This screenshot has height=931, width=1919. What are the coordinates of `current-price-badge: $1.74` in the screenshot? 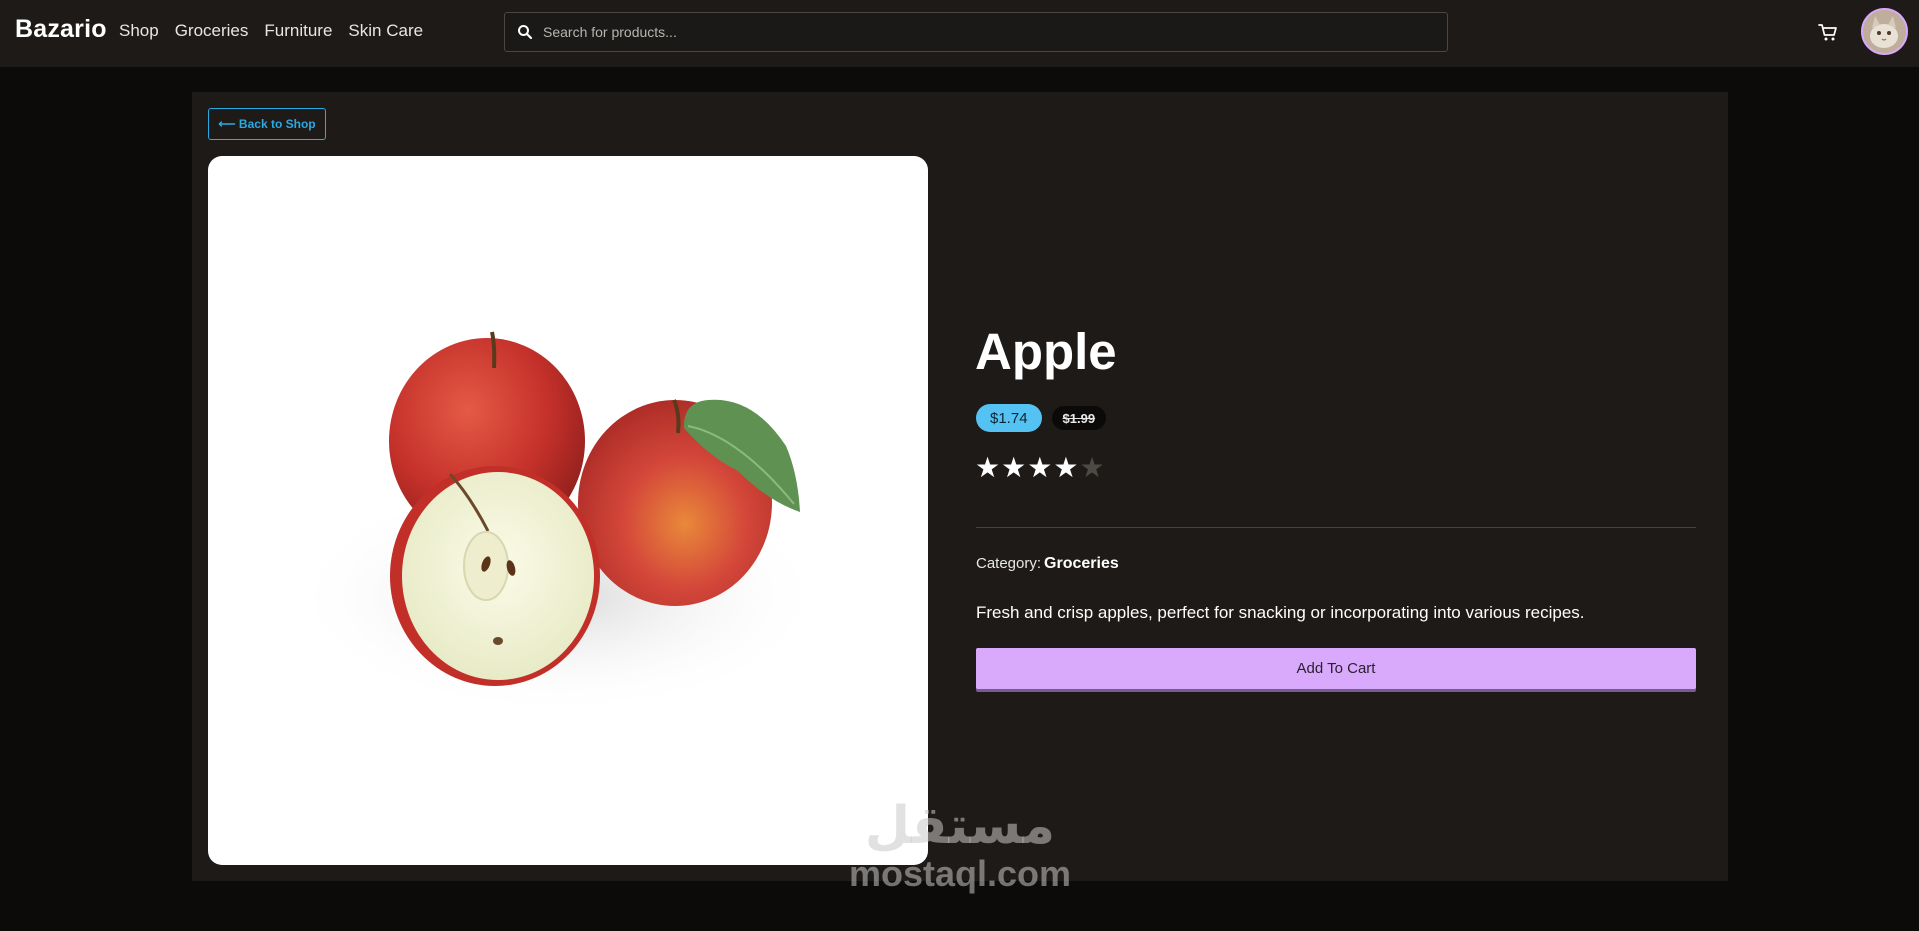 It's located at (1009, 418).